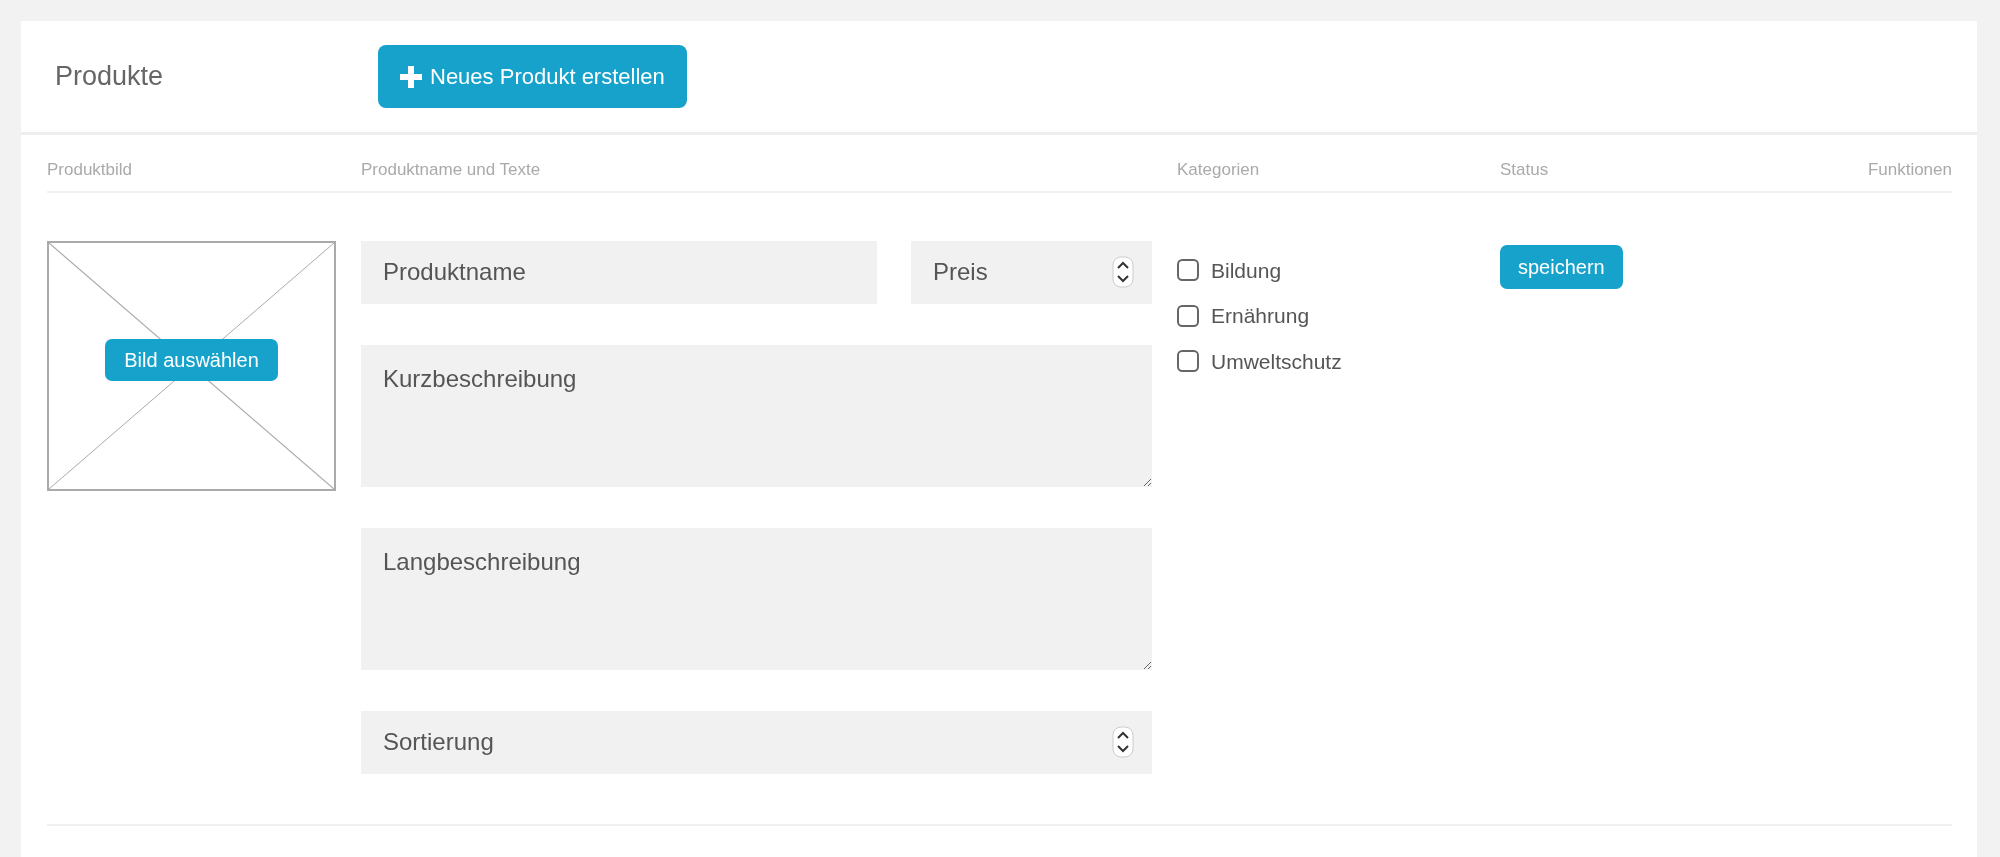 The height and width of the screenshot is (857, 2000). I want to click on plus-icon, so click(411, 76).